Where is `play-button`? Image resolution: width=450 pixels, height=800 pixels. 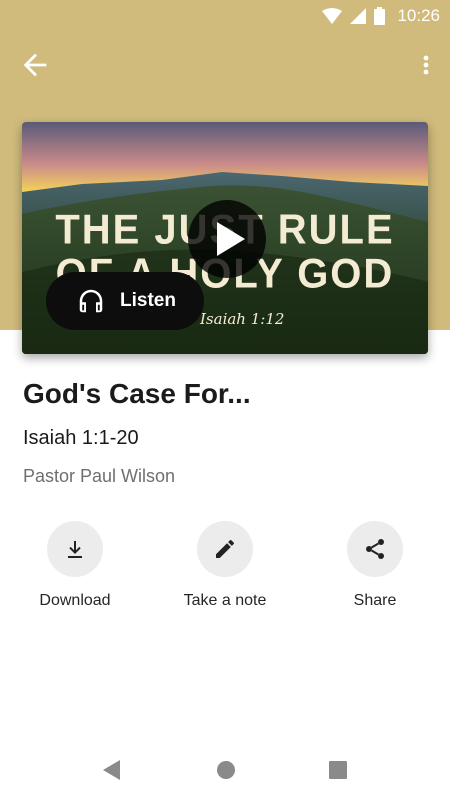 play-button is located at coordinates (227, 239).